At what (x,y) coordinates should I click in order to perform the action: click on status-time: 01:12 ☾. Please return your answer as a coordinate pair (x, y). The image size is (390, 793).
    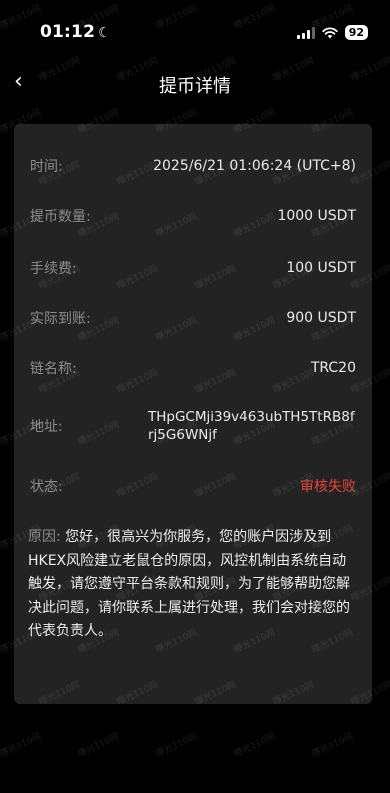
    Looking at the image, I should click on (75, 32).